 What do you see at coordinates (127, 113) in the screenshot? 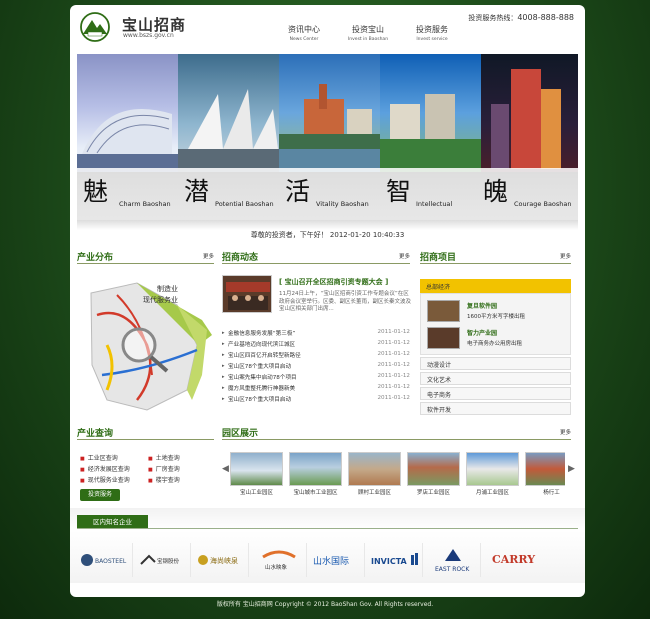
I see `banner-image-charm` at bounding box center [127, 113].